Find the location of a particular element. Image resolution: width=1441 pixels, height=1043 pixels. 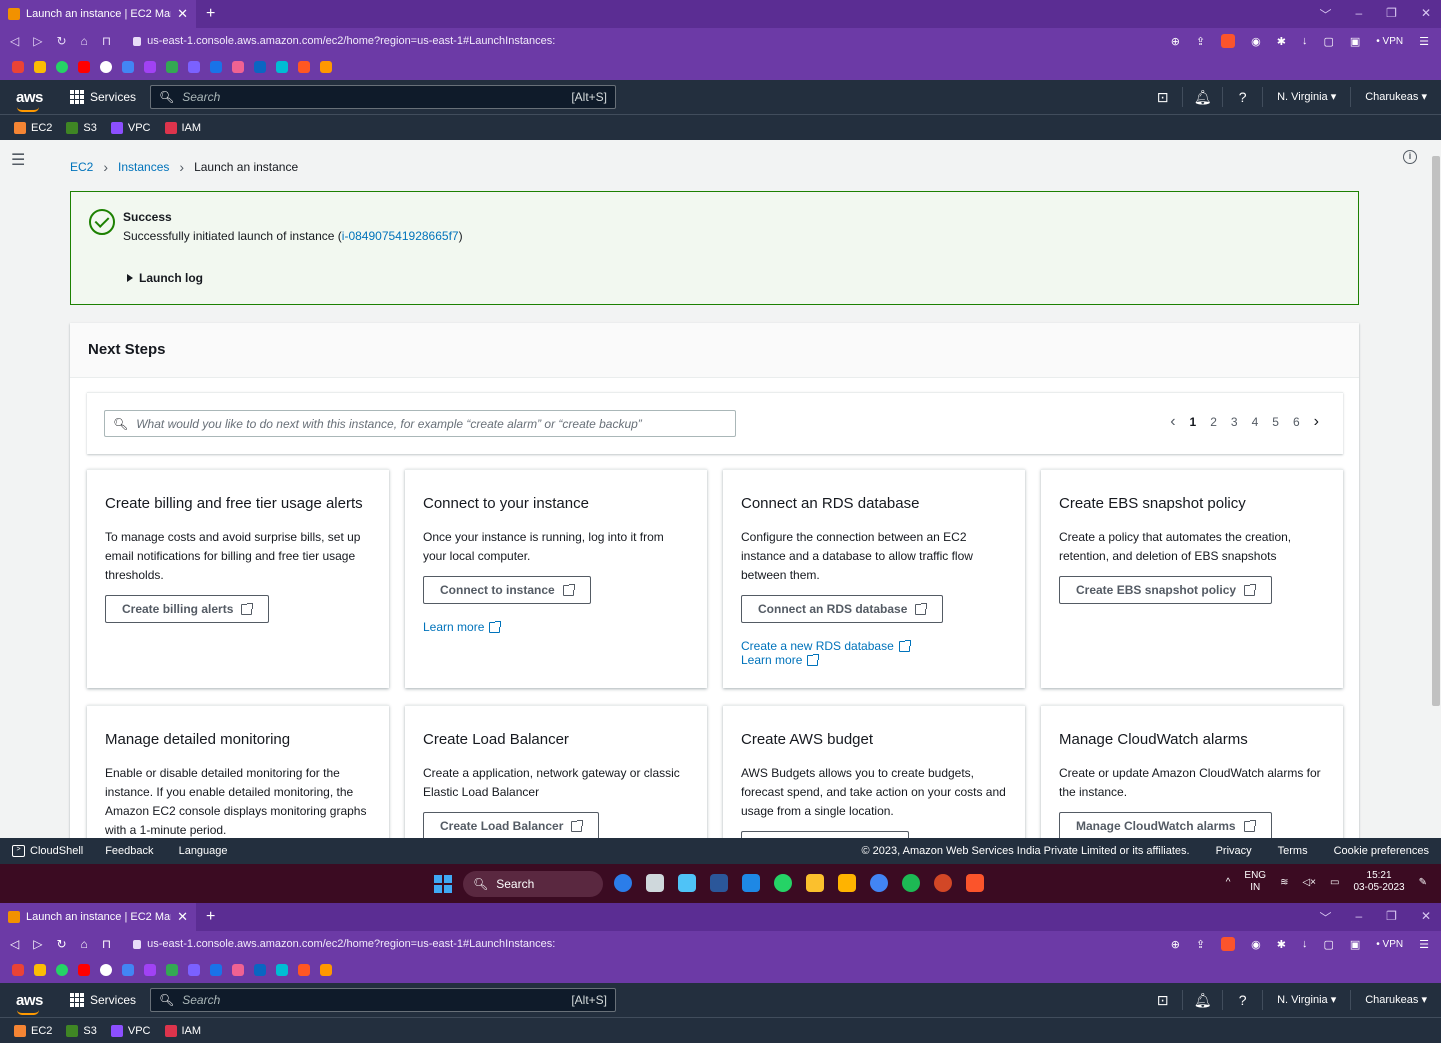

bing-icon is located at coordinates (623, 883).